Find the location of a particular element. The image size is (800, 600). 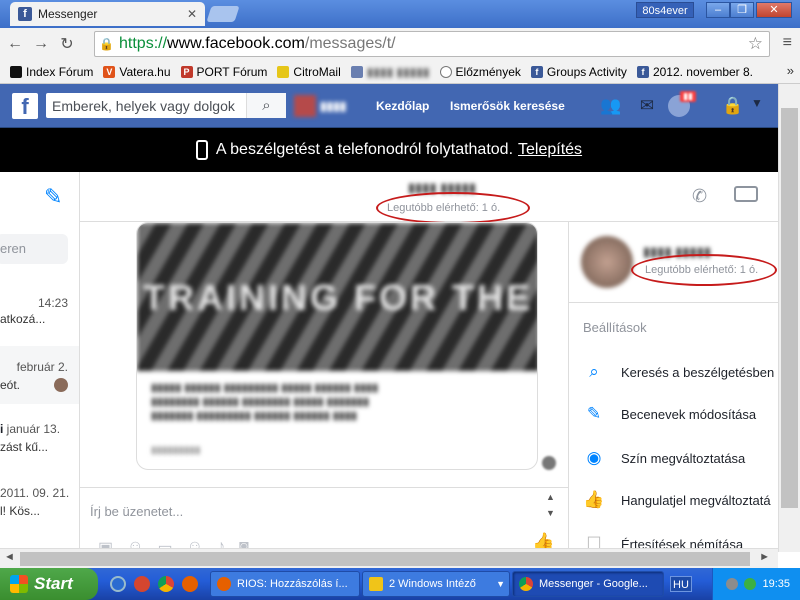

maximize-button: ❐ is located at coordinates (742, 10).